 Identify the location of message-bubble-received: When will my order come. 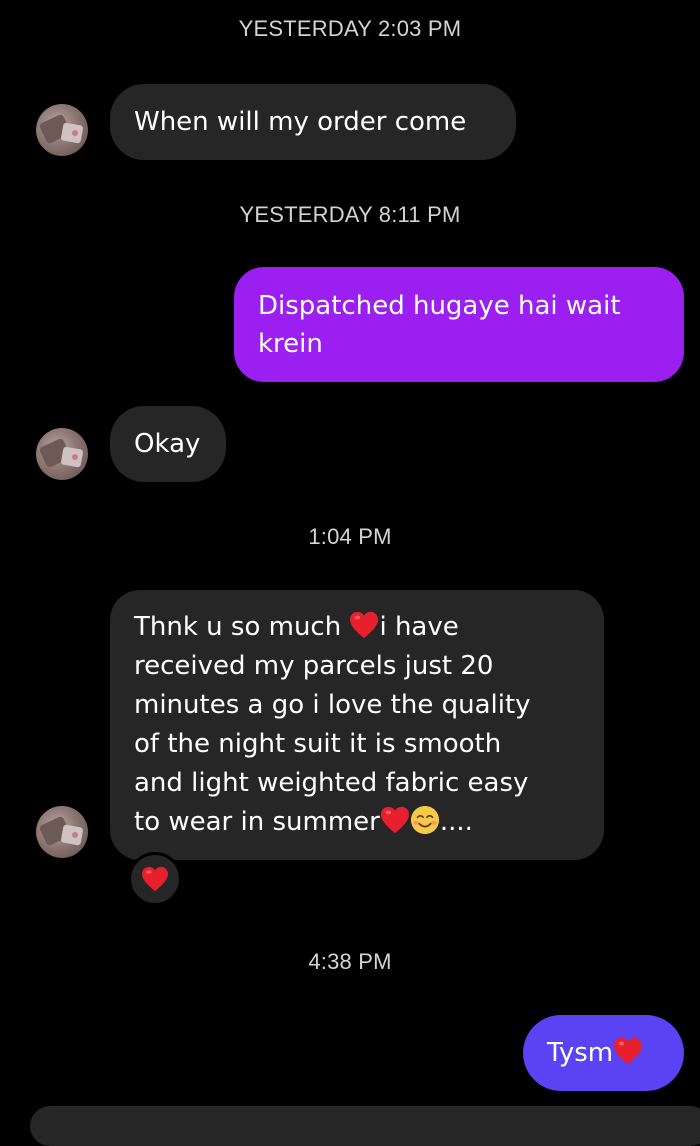
(313, 122).